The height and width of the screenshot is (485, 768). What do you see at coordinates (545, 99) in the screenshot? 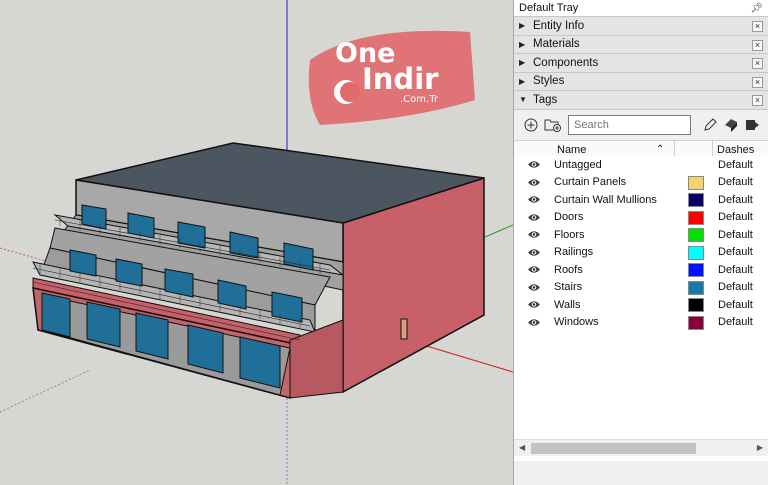
I see `panel-label: Tags` at bounding box center [545, 99].